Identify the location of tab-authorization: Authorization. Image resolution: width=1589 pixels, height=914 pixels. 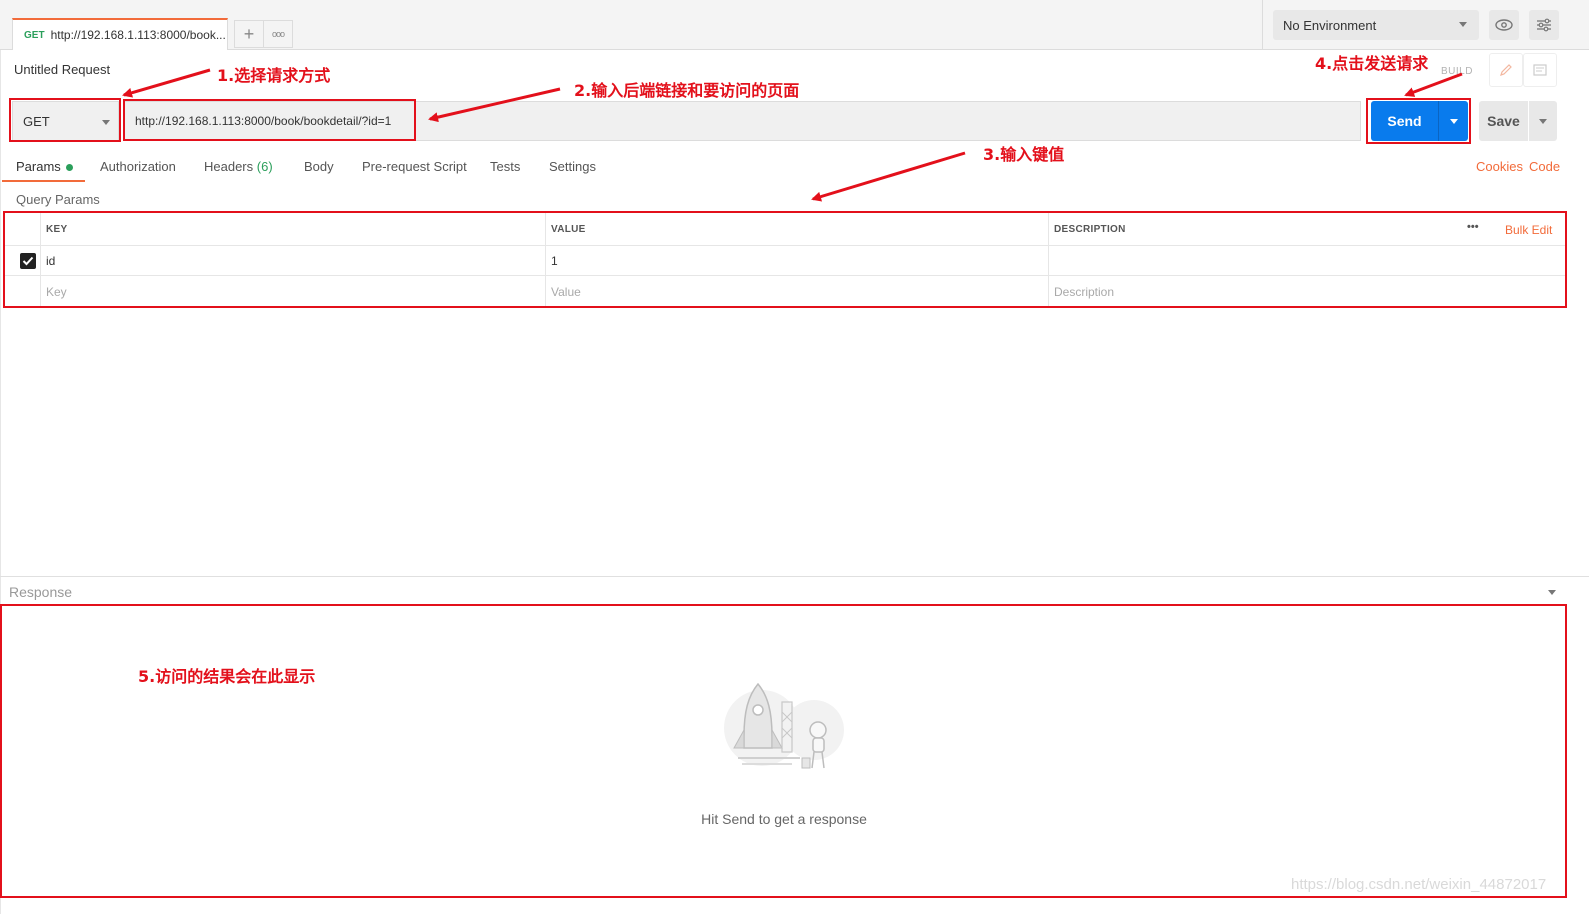
(138, 166).